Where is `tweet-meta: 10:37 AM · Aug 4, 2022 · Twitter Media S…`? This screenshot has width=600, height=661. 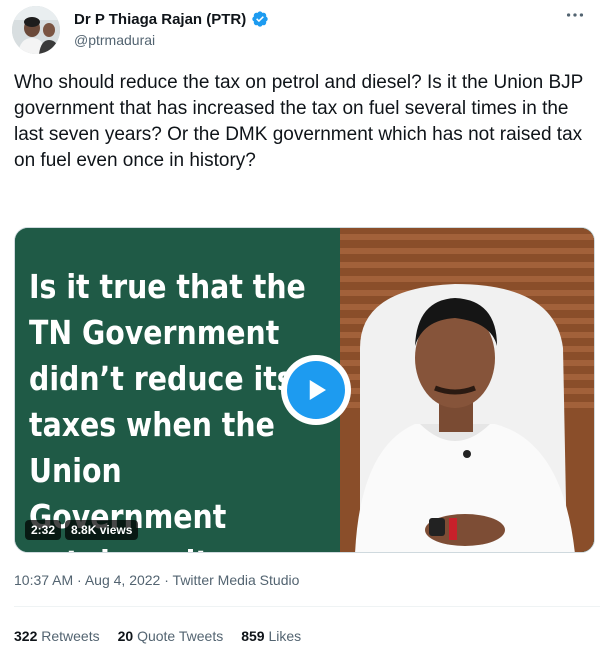
tweet-meta: 10:37 AM · Aug 4, 2022 · Twitter Media S… is located at coordinates (156, 580).